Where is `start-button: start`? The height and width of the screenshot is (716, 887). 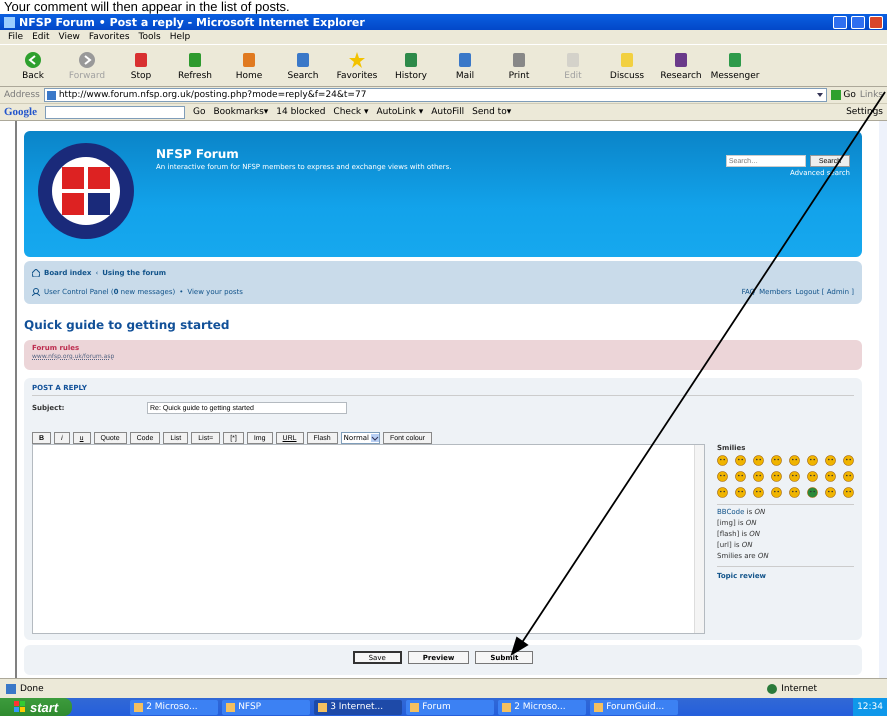
start-button: start is located at coordinates (36, 707).